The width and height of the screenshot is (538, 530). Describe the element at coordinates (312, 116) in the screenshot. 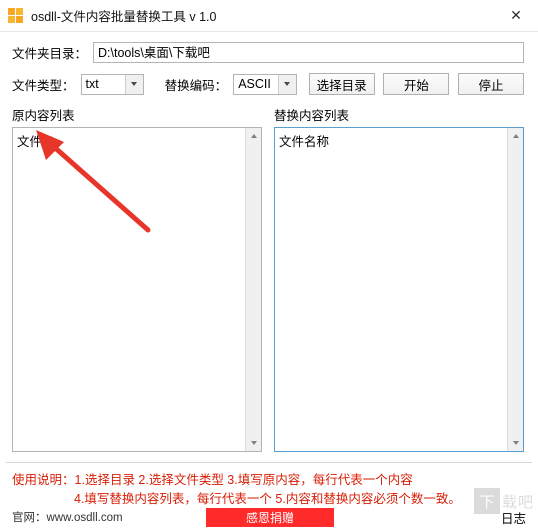

I see `target-list-caption: 替换内容列表` at that location.